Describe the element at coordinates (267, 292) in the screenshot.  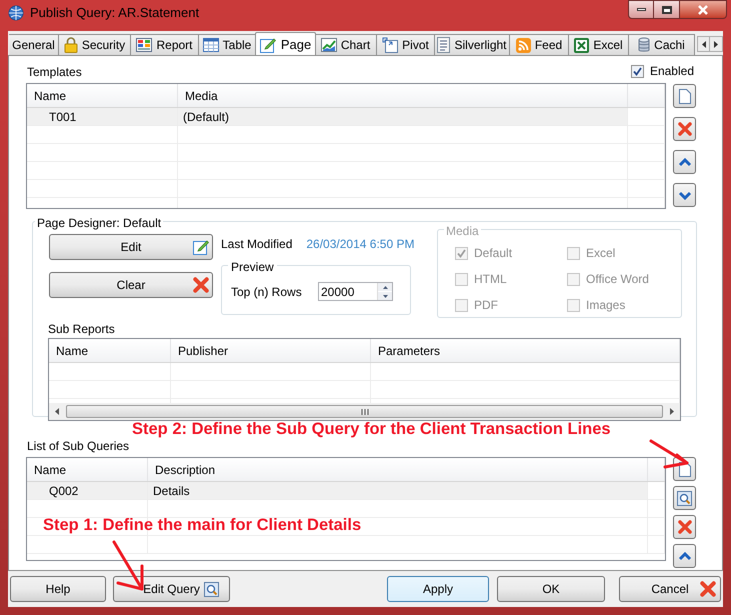
I see `field-label: Top (n) Rows` at that location.